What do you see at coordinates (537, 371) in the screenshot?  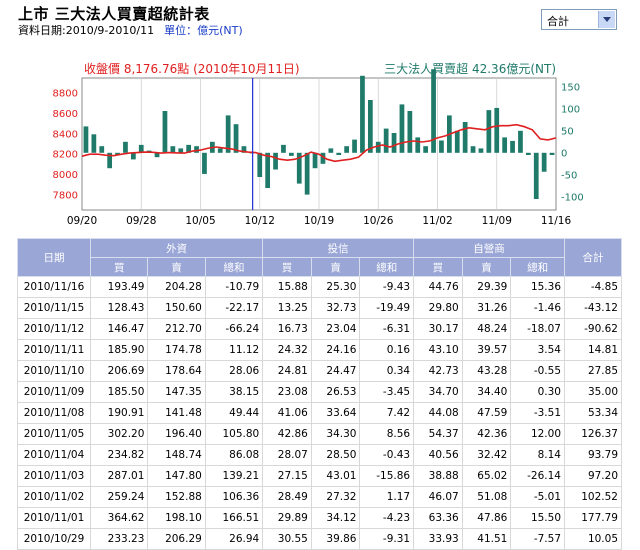 I see `cell-value: -0.55` at bounding box center [537, 371].